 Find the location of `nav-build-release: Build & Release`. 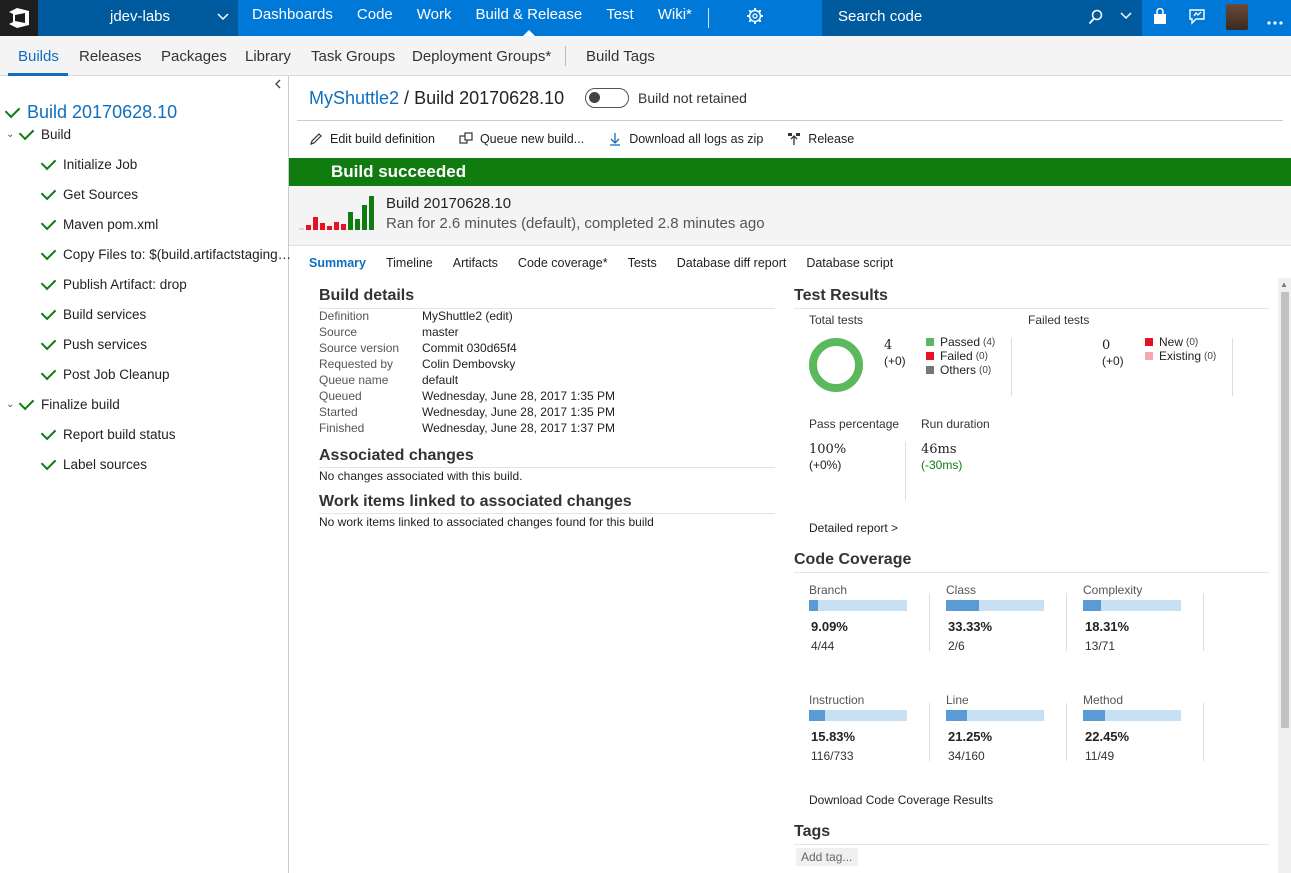

nav-build-release: Build & Release is located at coordinates (528, 18).